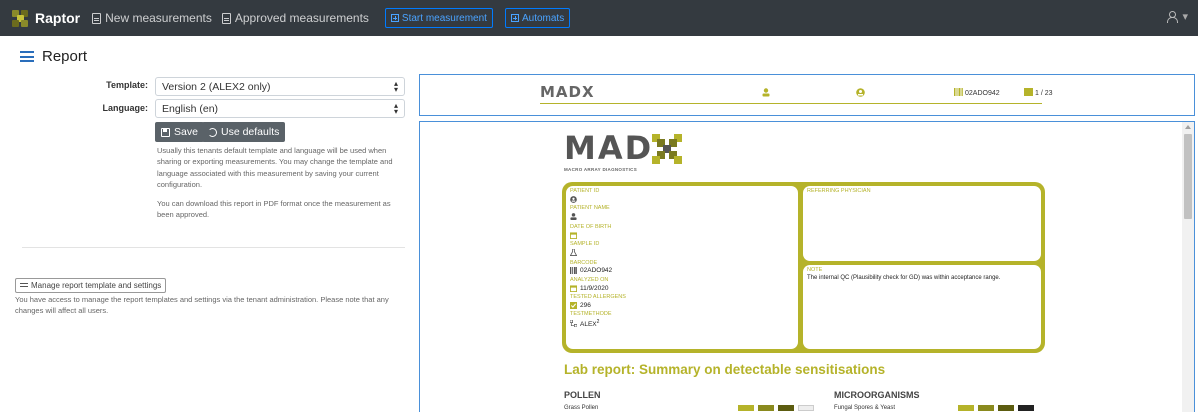  What do you see at coordinates (27, 56) in the screenshot?
I see `menu-icon` at bounding box center [27, 56].